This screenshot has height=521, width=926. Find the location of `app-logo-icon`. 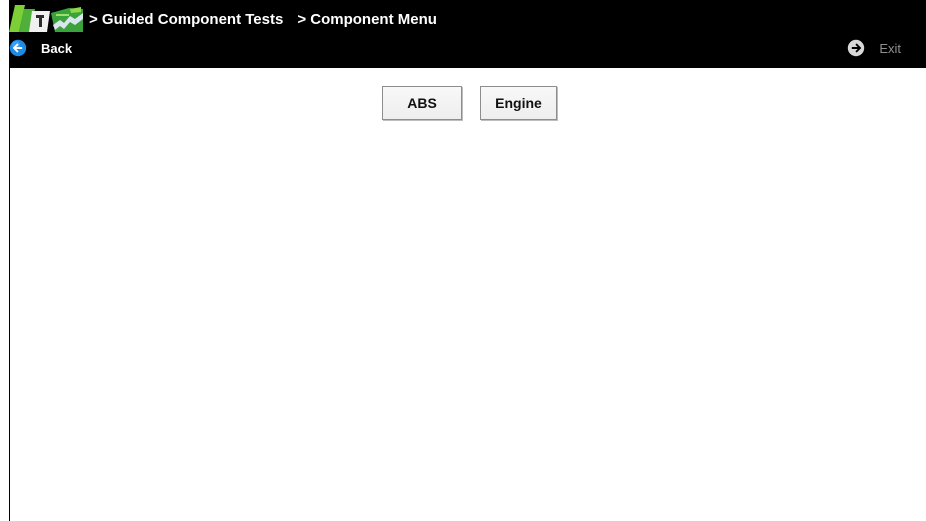

app-logo-icon is located at coordinates (46, 18).